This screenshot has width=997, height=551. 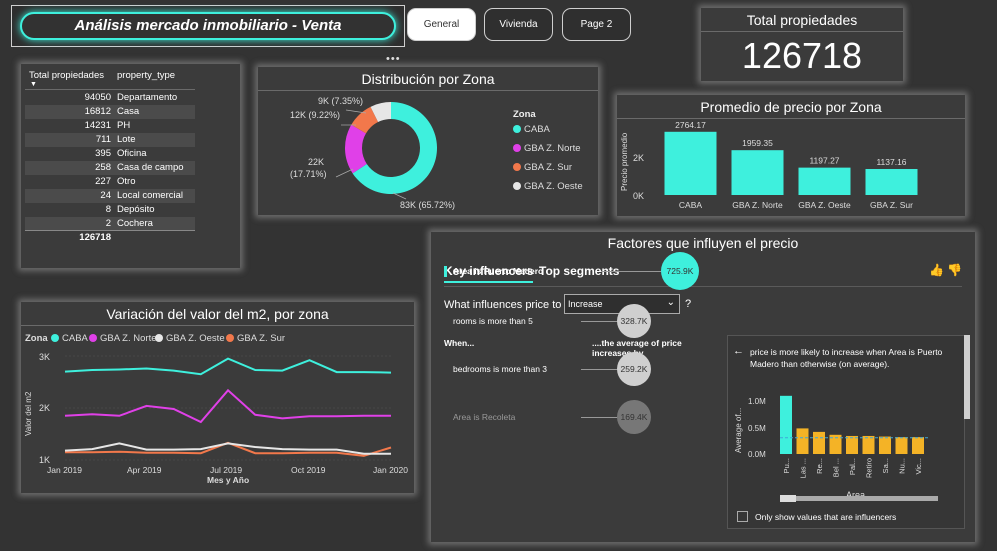 I want to click on bar-ytick-0k: 0K, so click(x=638, y=196).